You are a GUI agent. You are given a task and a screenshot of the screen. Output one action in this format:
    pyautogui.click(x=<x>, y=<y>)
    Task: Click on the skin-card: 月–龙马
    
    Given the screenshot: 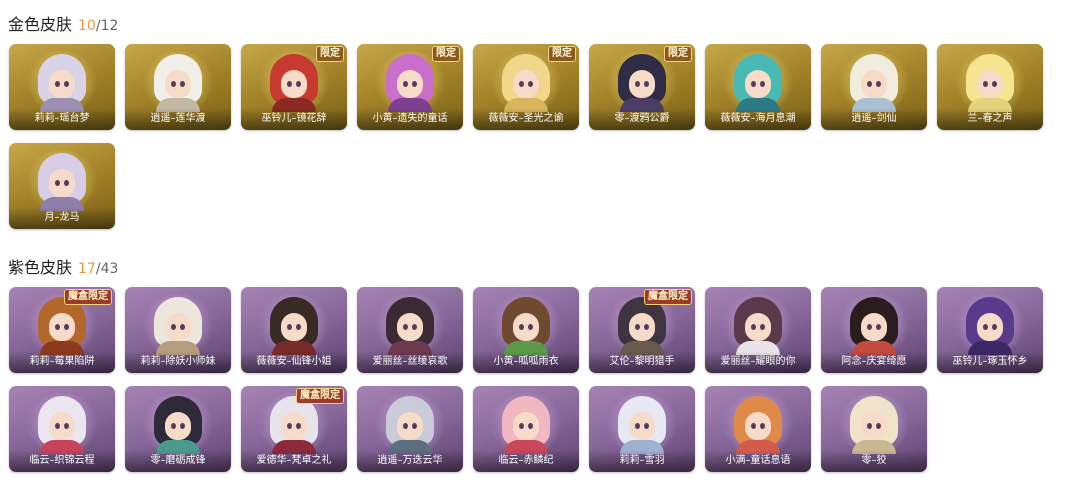 What is the action you would take?
    pyautogui.click(x=62, y=186)
    